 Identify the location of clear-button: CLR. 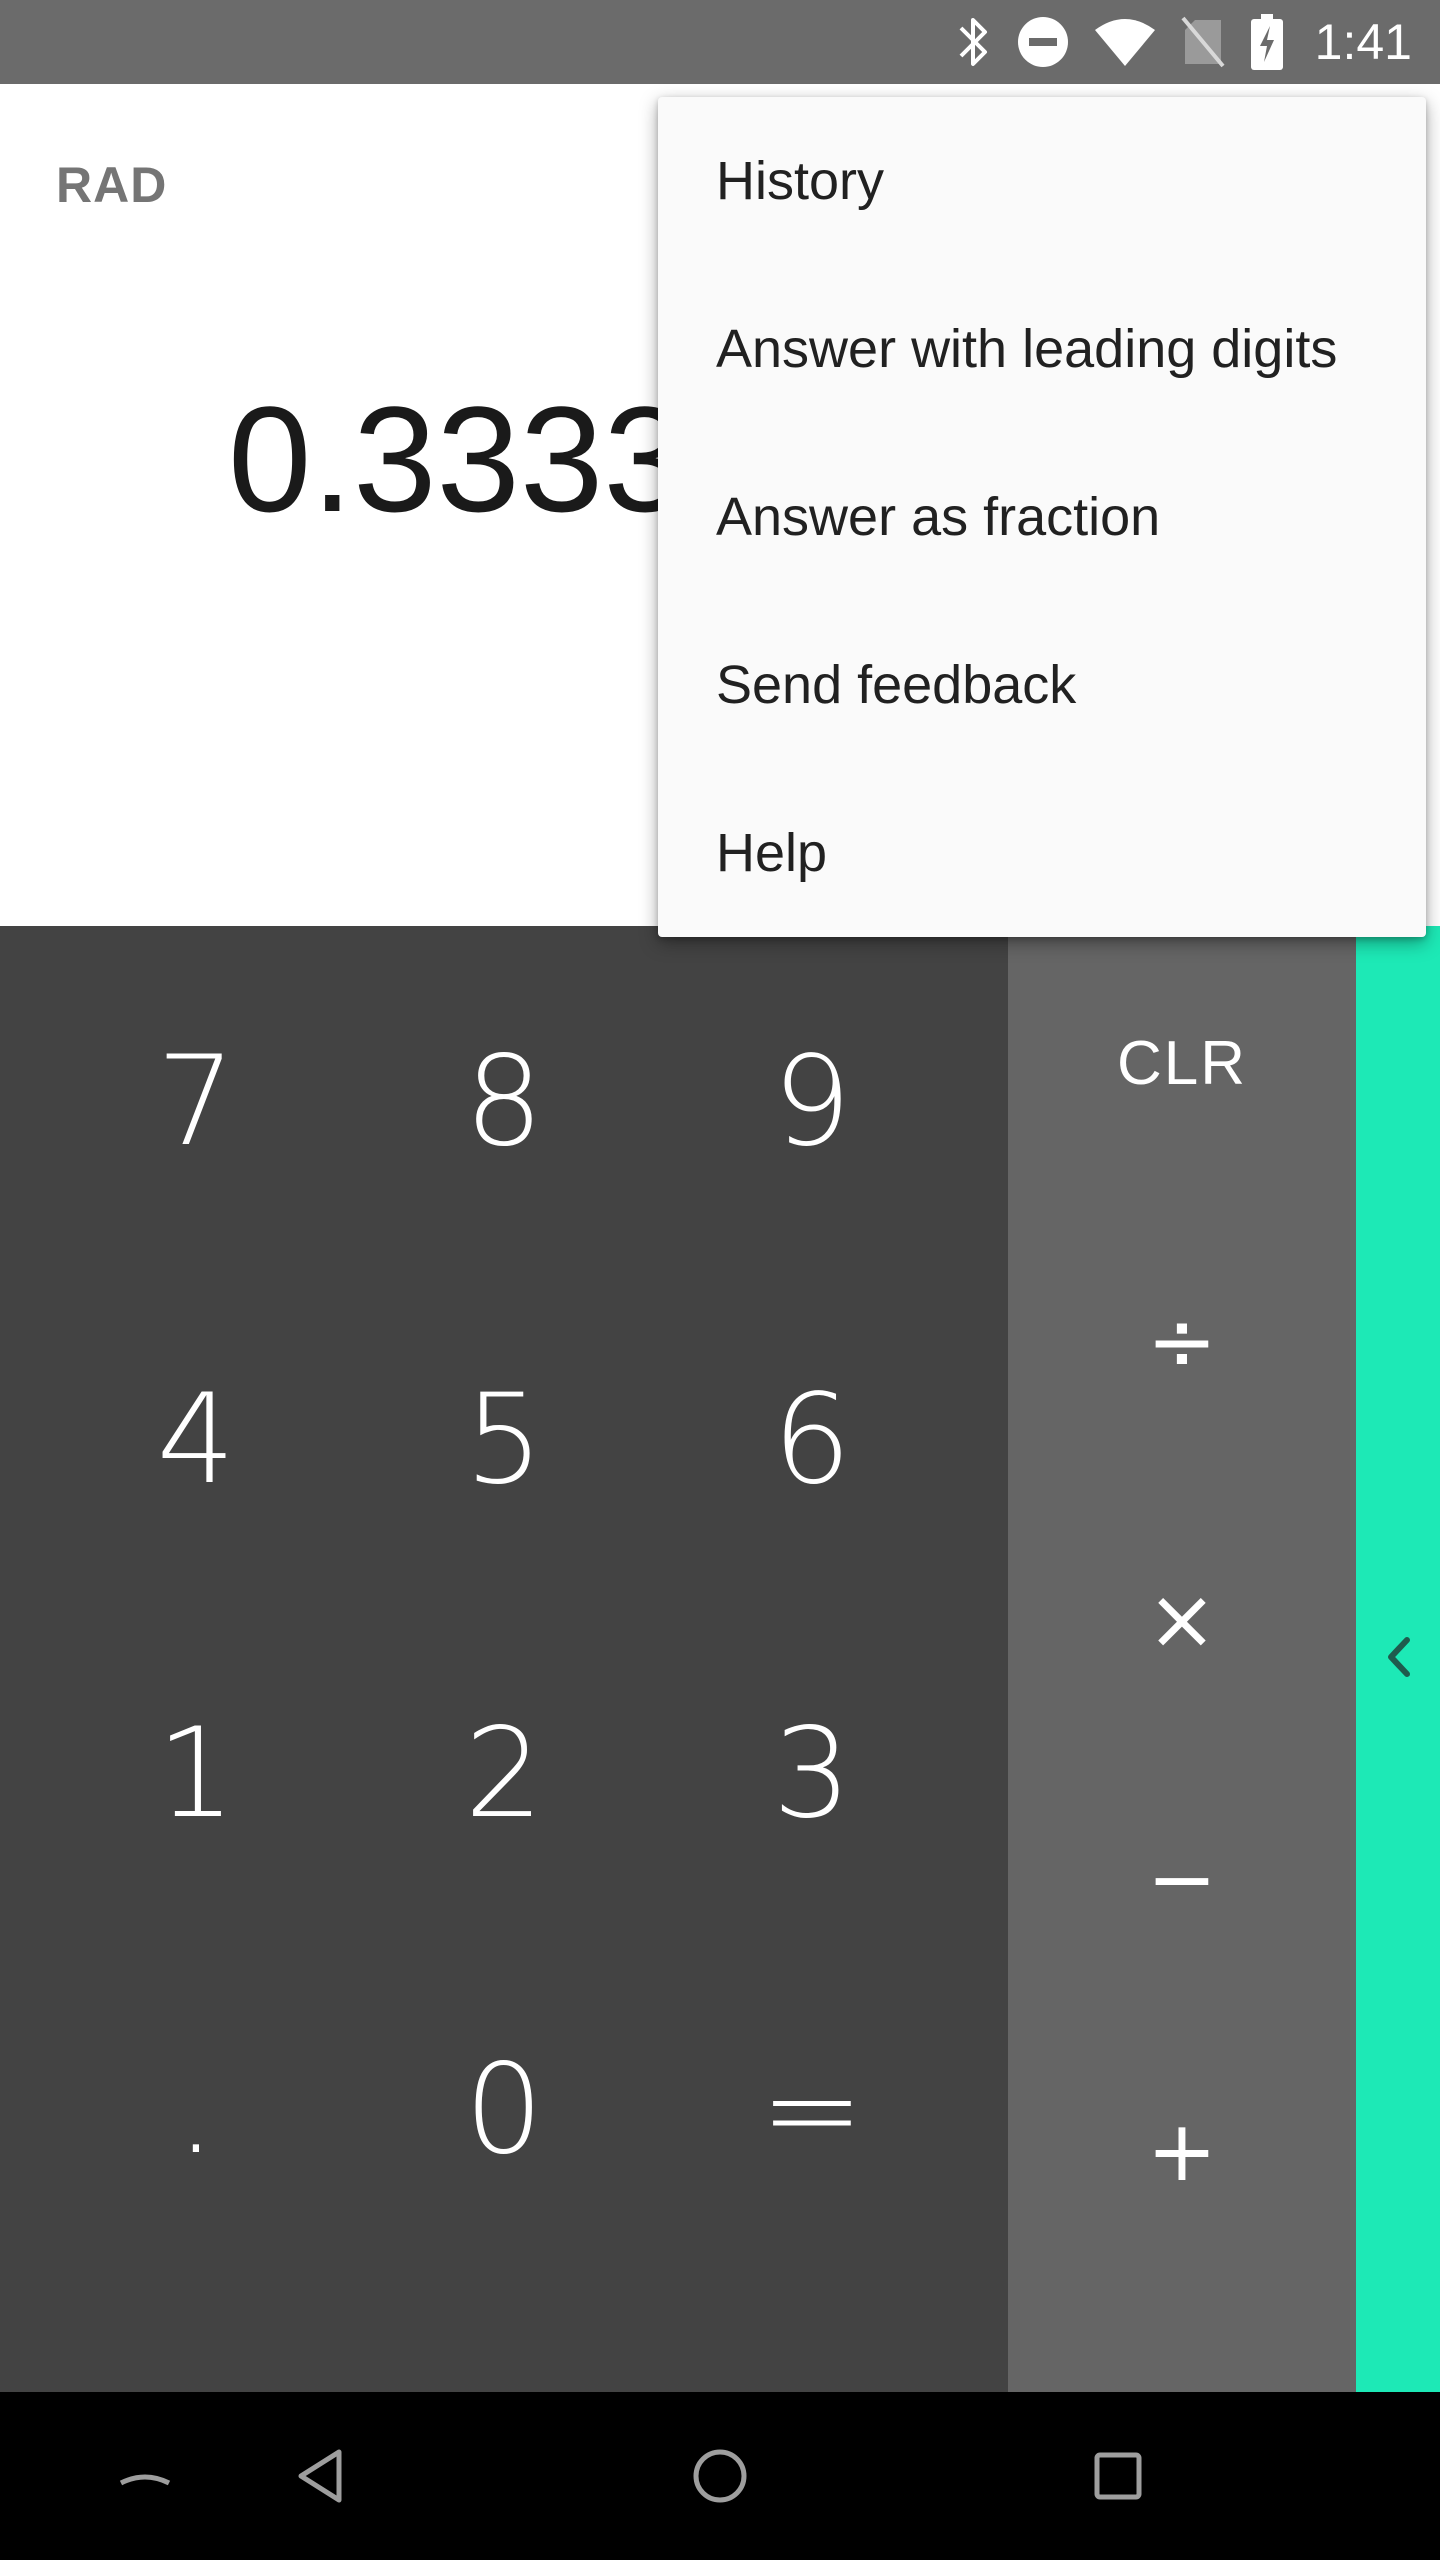
(1182, 1063).